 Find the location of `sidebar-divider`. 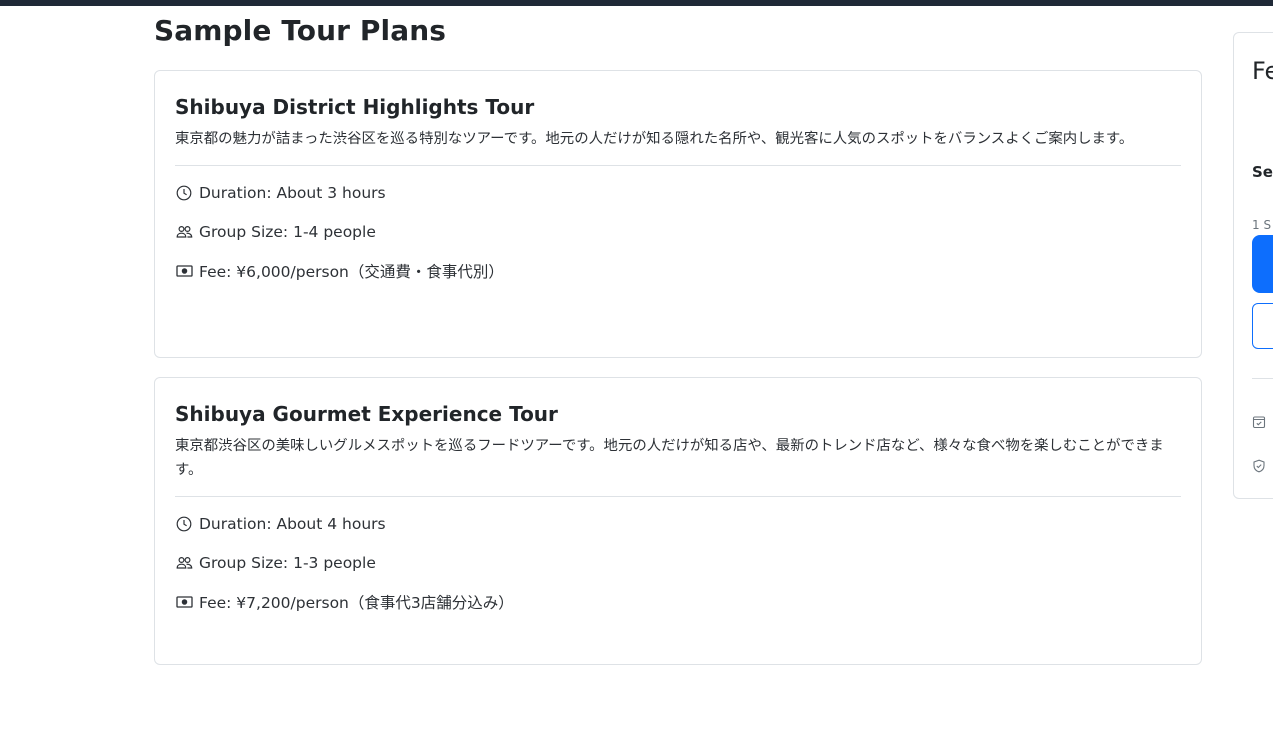

sidebar-divider is located at coordinates (1262, 378).